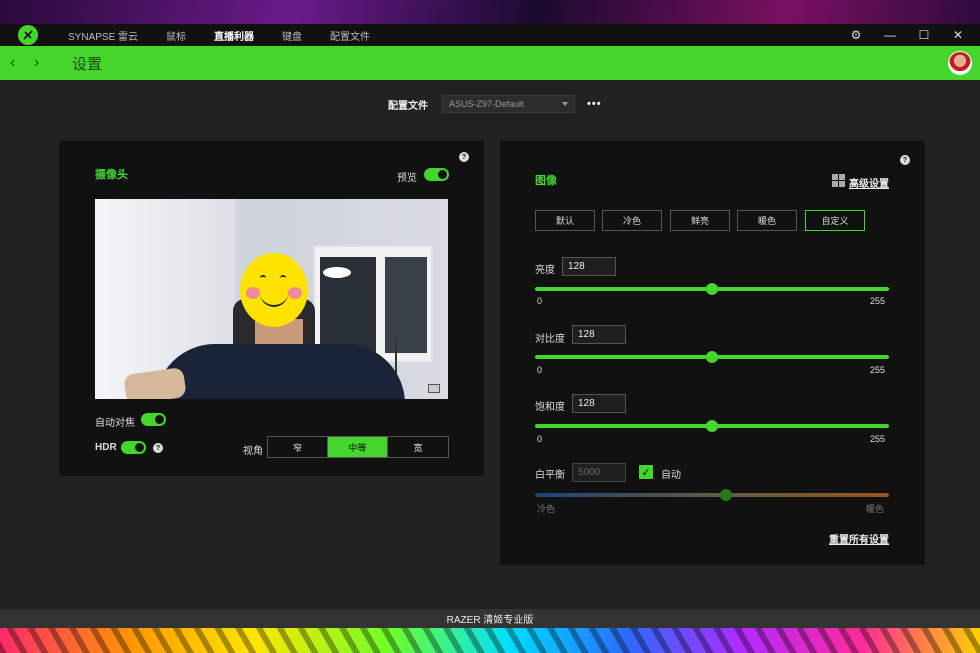  Describe the element at coordinates (234, 35) in the screenshot. I see `nav-item-streaming: 直播利器` at that location.